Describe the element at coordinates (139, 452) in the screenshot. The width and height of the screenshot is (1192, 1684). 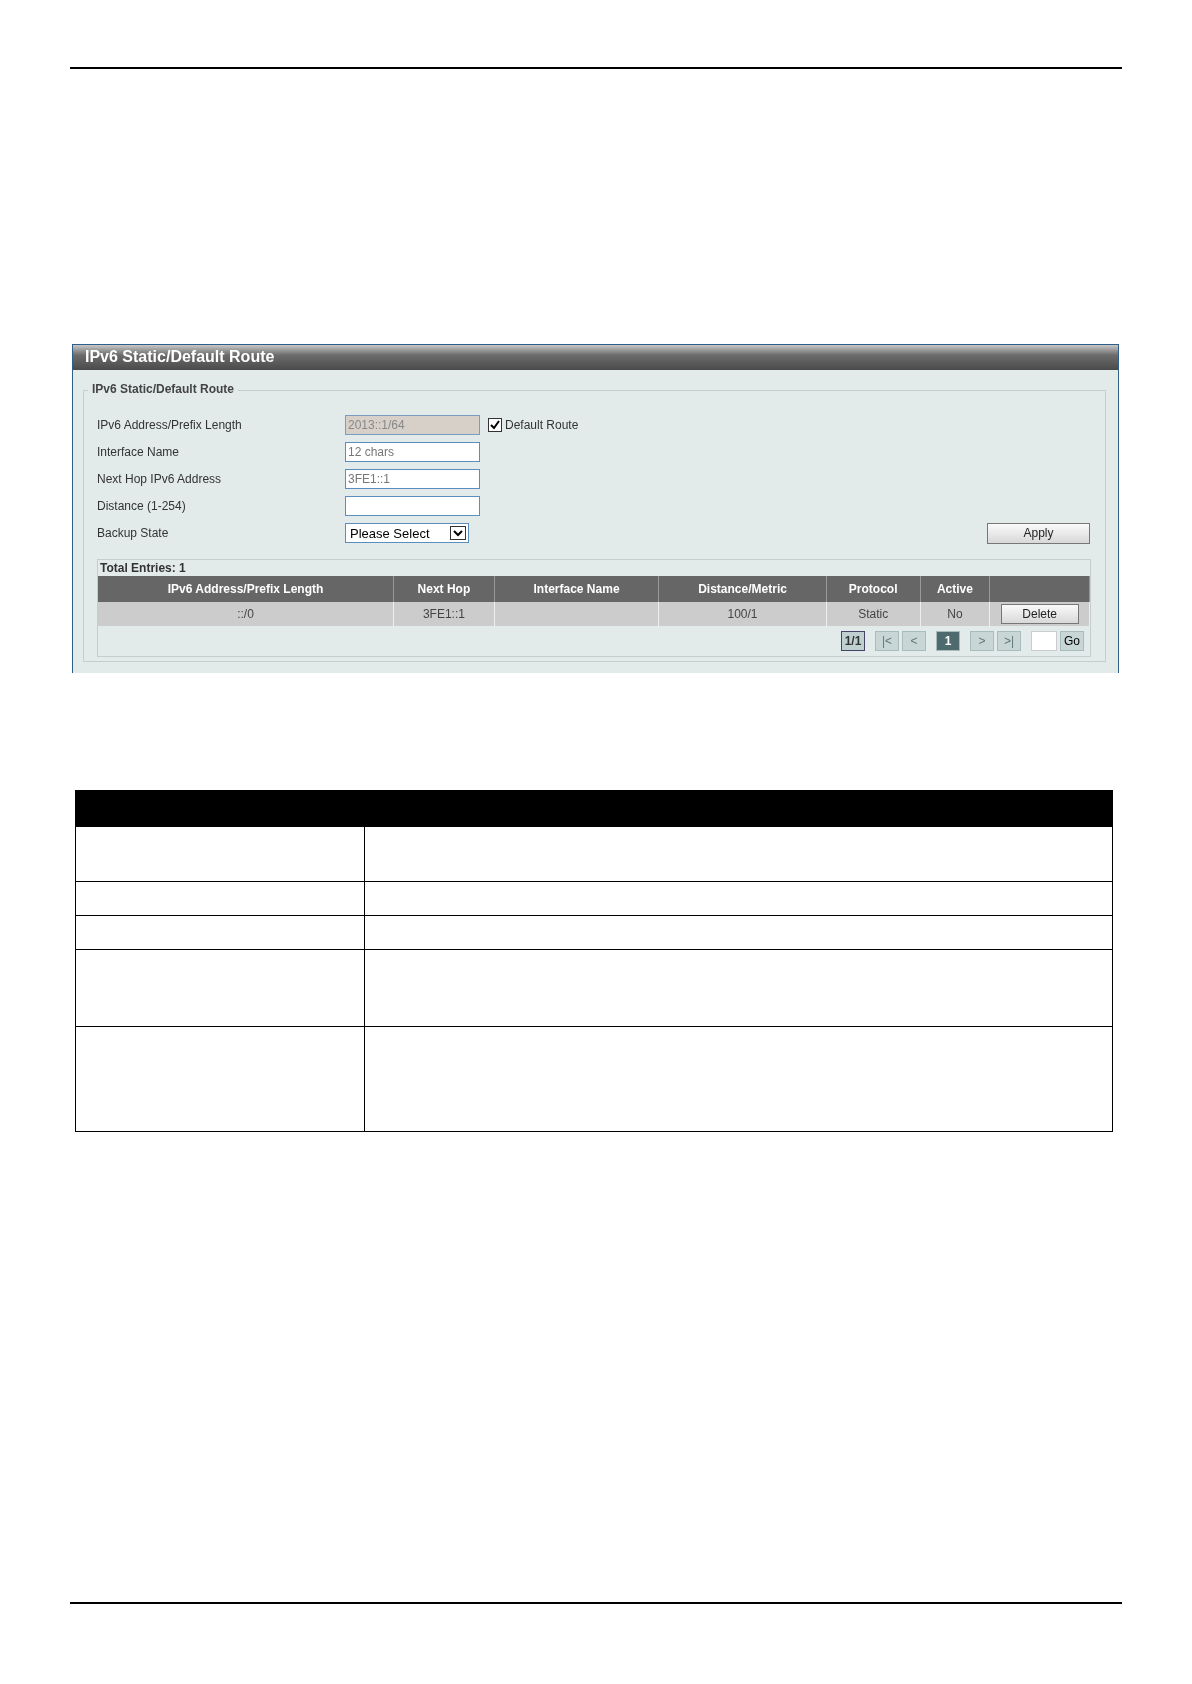
I see `field-label: Interface Name` at that location.